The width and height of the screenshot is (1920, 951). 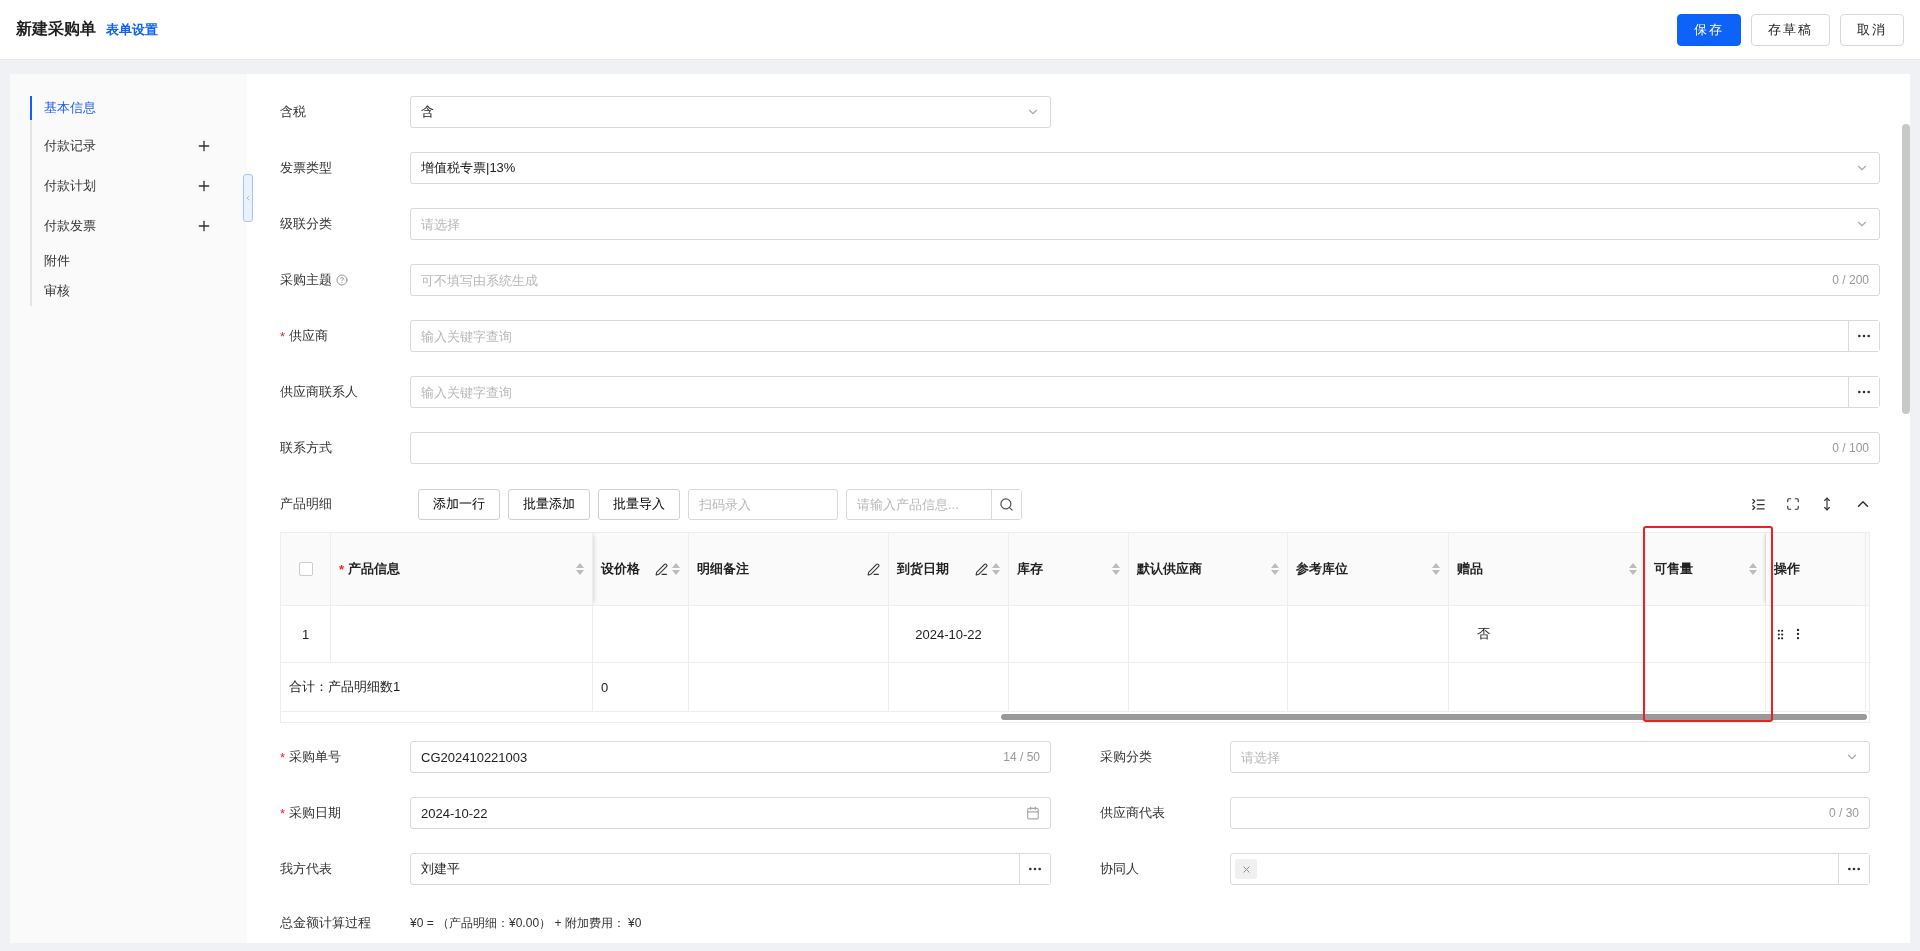 I want to click on sidebar-item: 基本信息, so click(x=125, y=108).